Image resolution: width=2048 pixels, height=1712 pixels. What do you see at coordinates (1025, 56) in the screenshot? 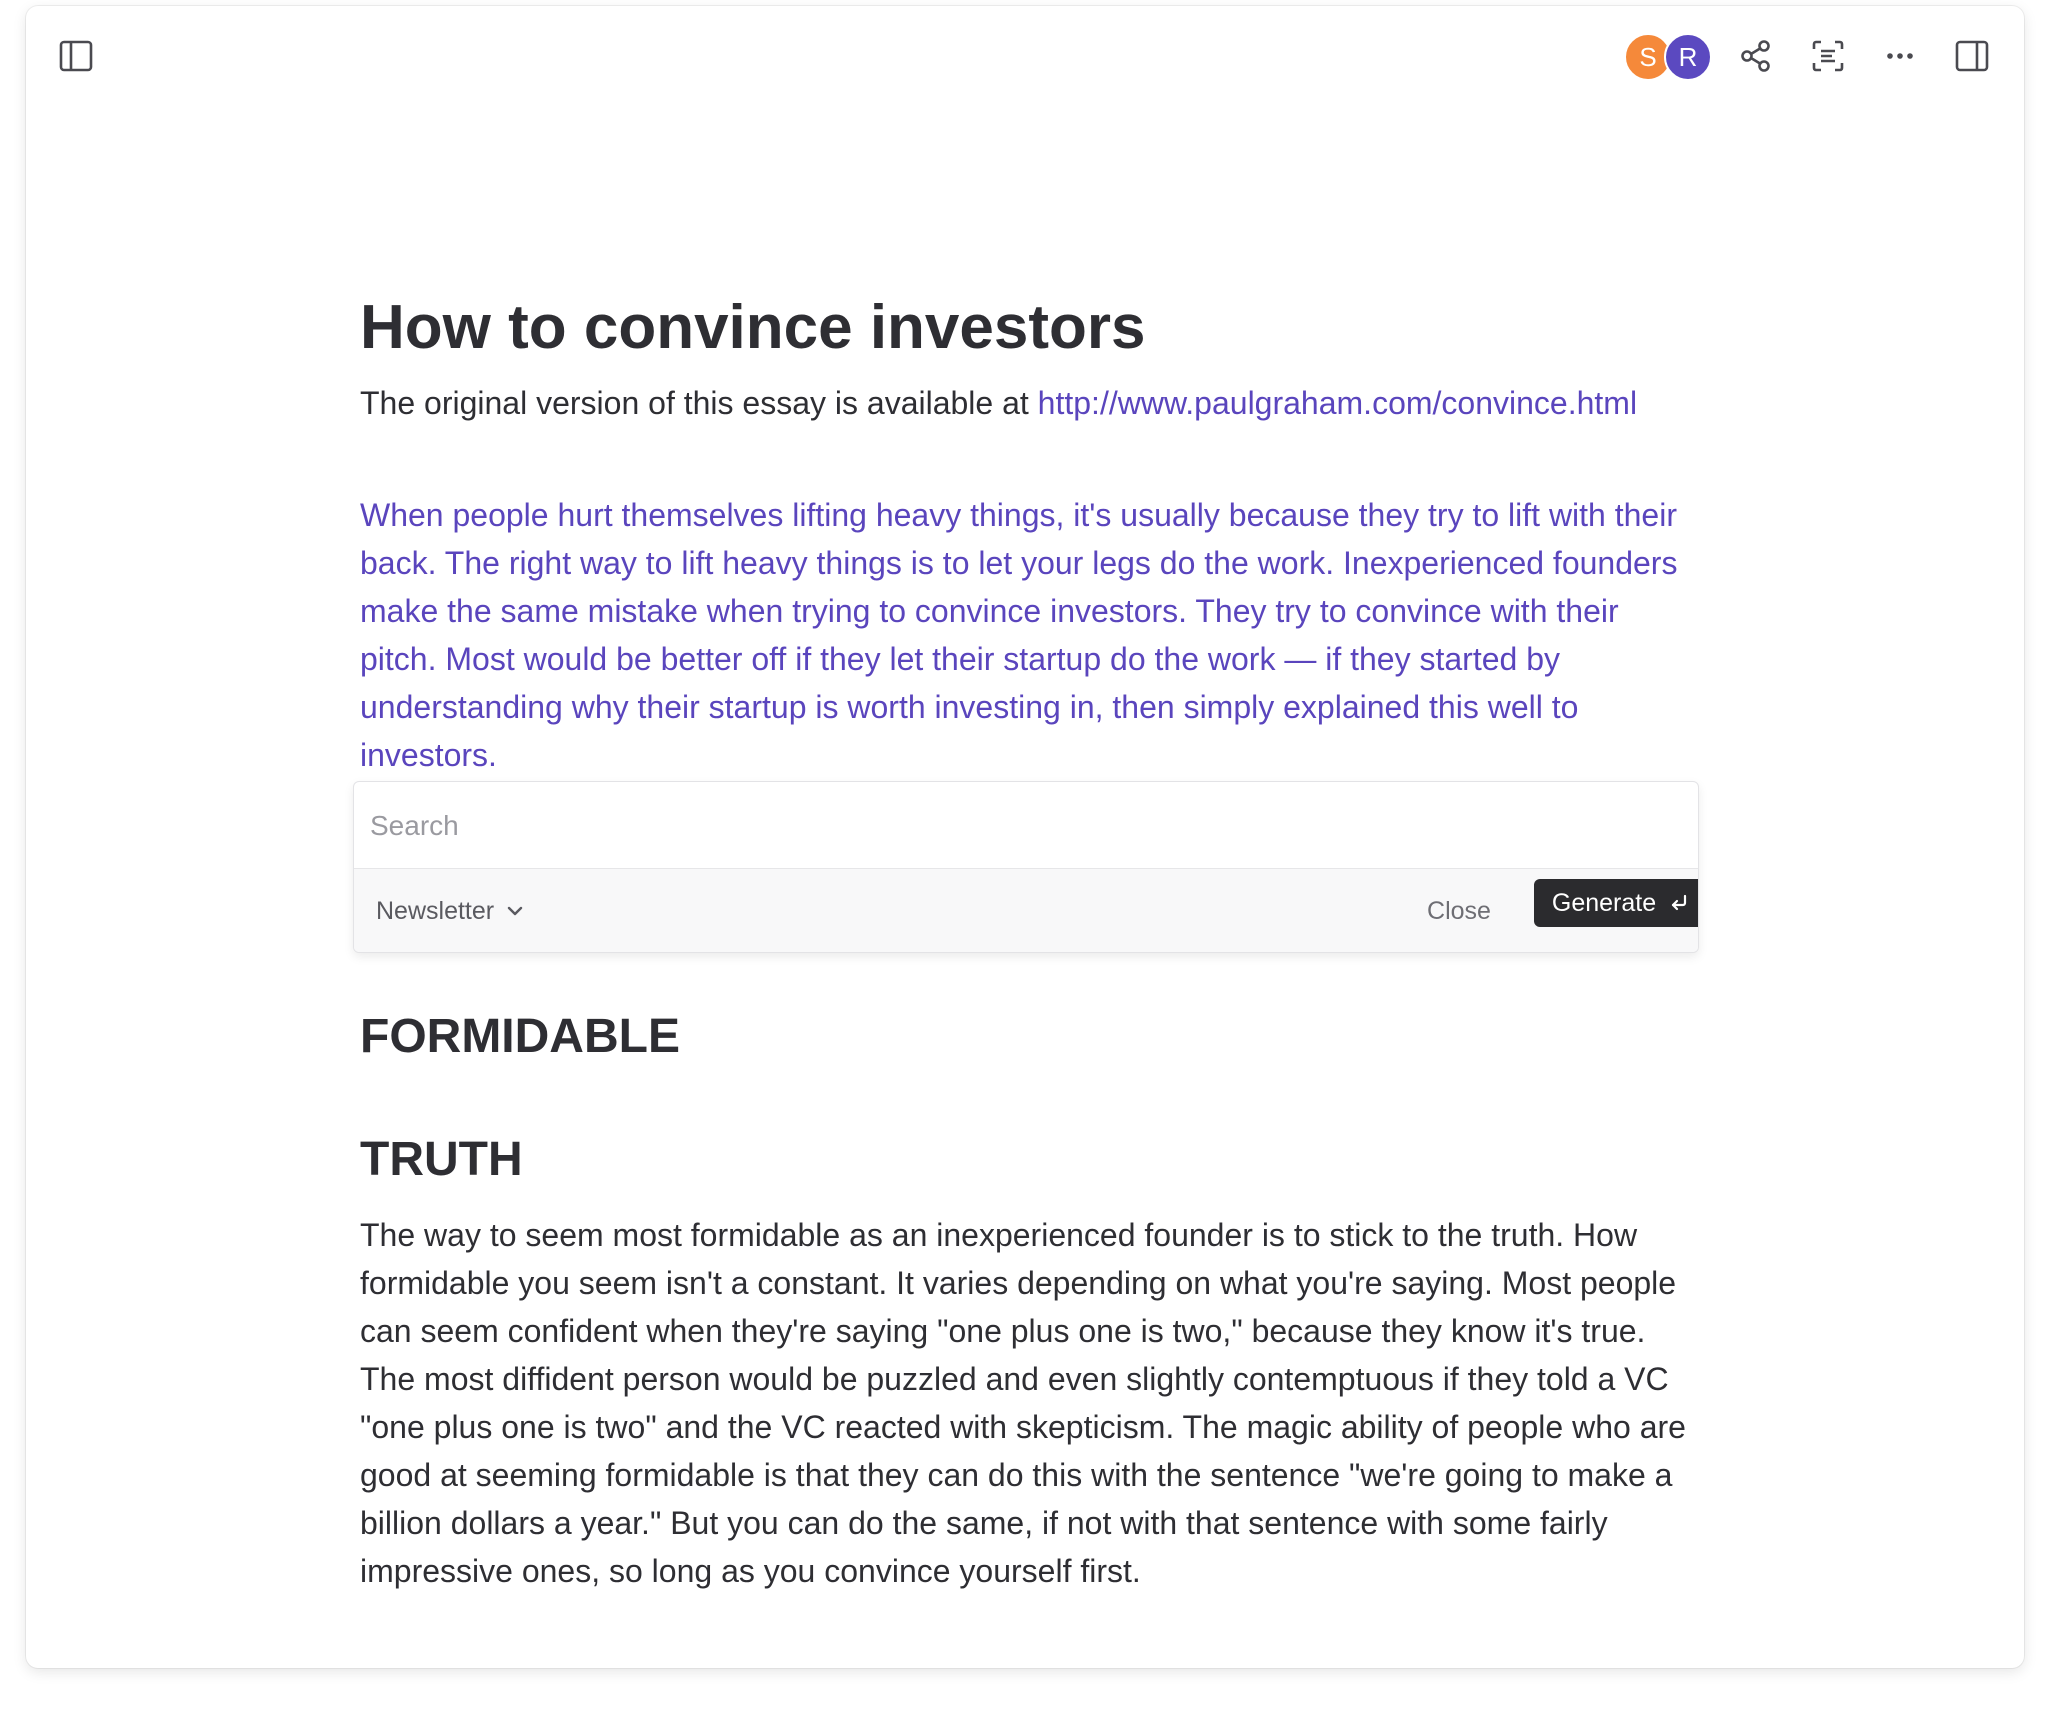
I see `top-toolbar: S R` at bounding box center [1025, 56].